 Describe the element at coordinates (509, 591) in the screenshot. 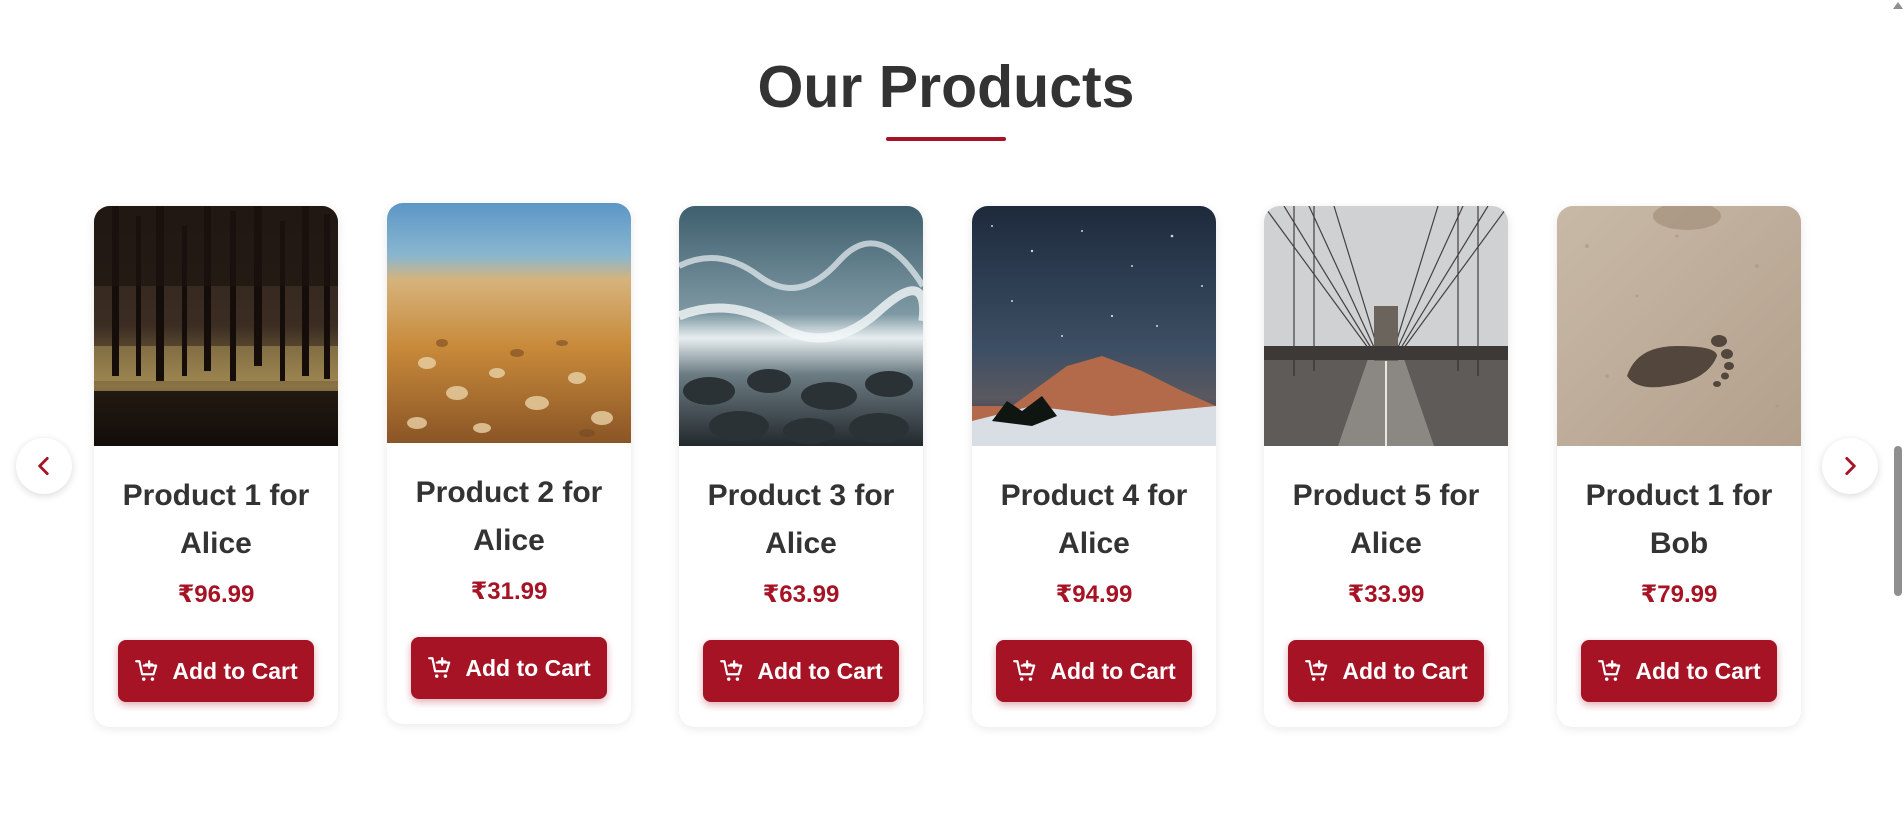

I see `product-price: ₹31.99` at that location.